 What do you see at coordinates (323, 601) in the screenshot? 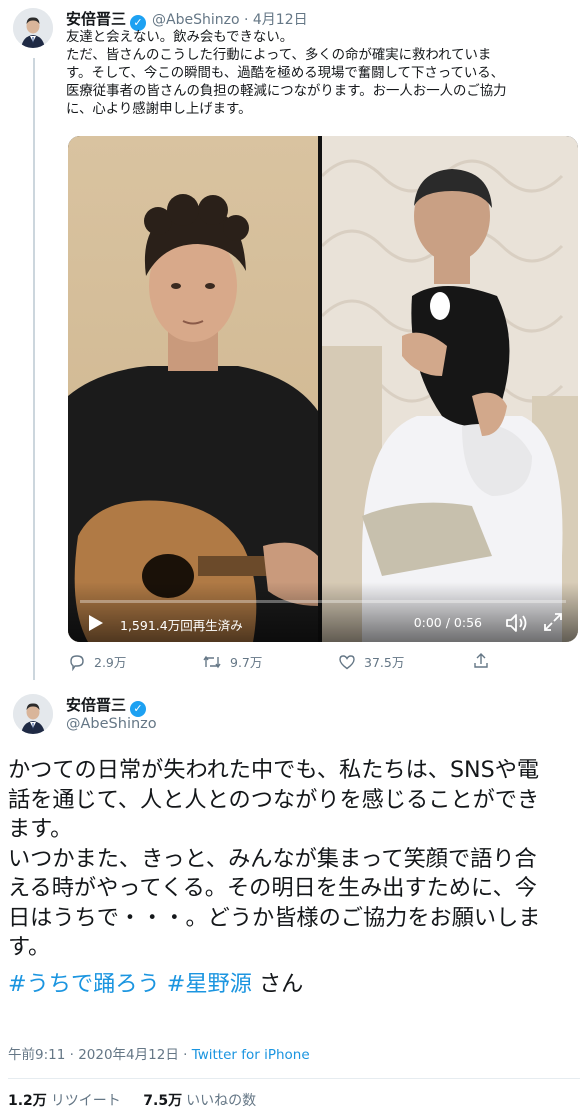
I see `video-progress` at bounding box center [323, 601].